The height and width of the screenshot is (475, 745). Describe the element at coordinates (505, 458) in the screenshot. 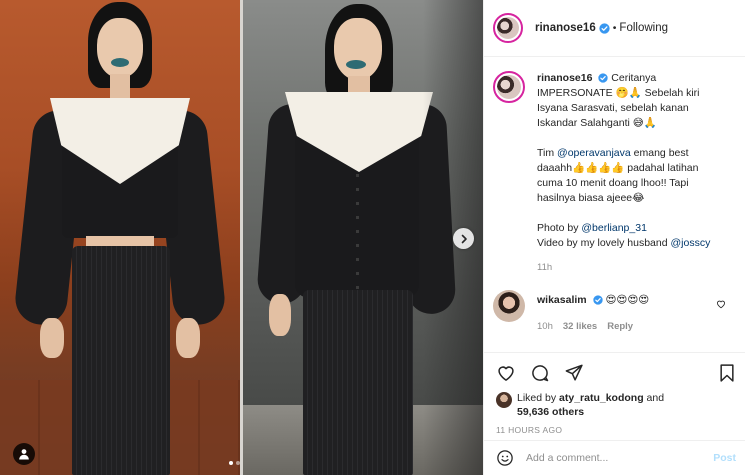

I see `emoji-icon` at that location.